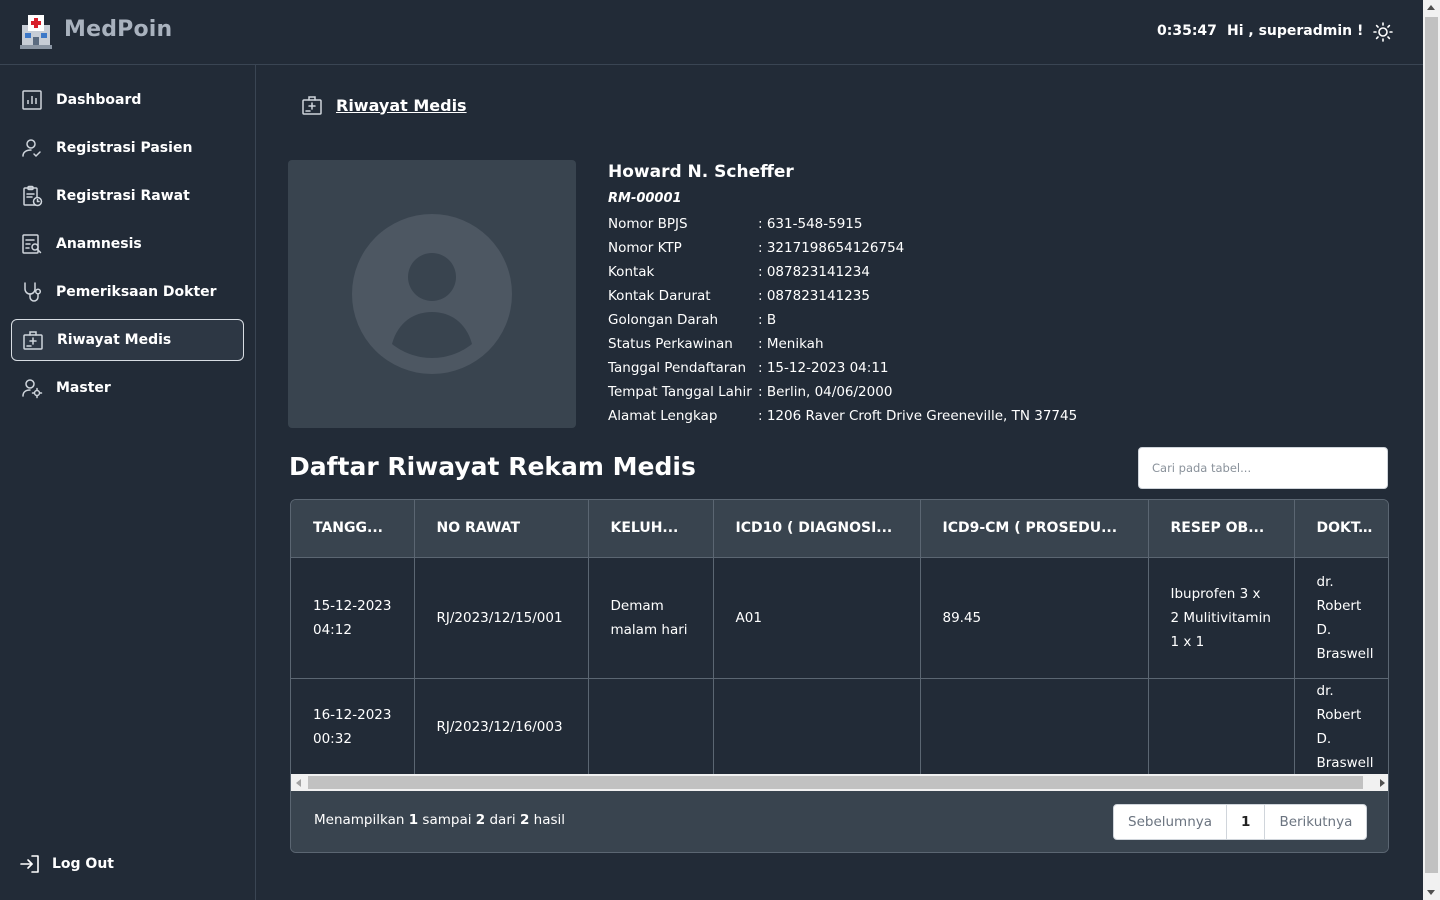  What do you see at coordinates (663, 416) in the screenshot?
I see `info-label: Alamat Lengkap` at bounding box center [663, 416].